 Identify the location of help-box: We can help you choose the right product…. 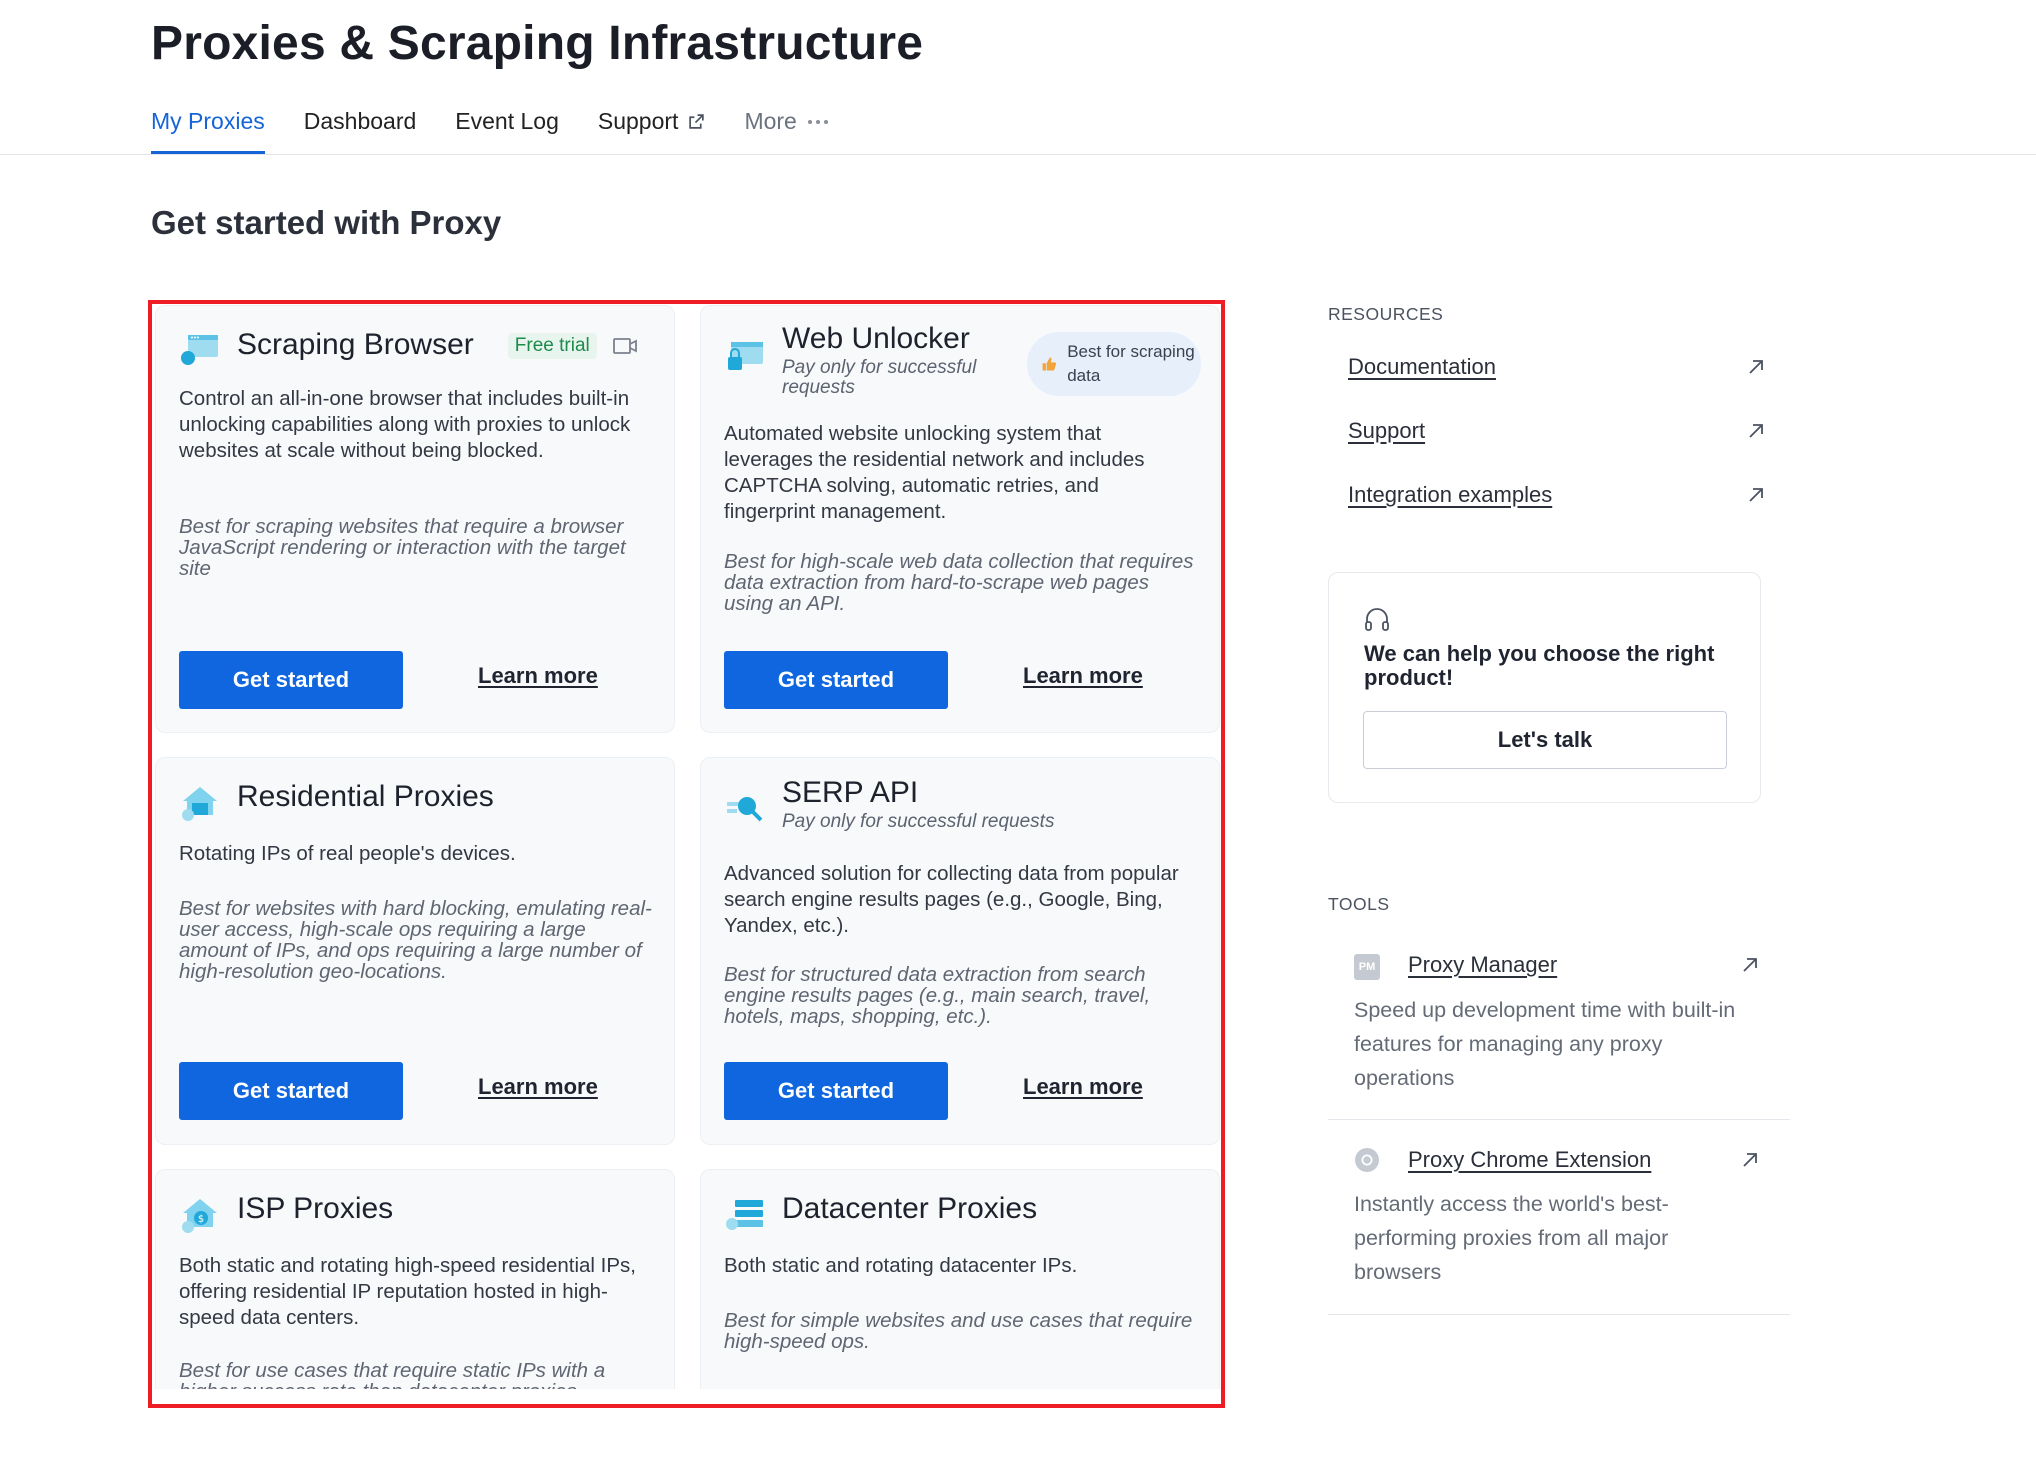
(1544, 687).